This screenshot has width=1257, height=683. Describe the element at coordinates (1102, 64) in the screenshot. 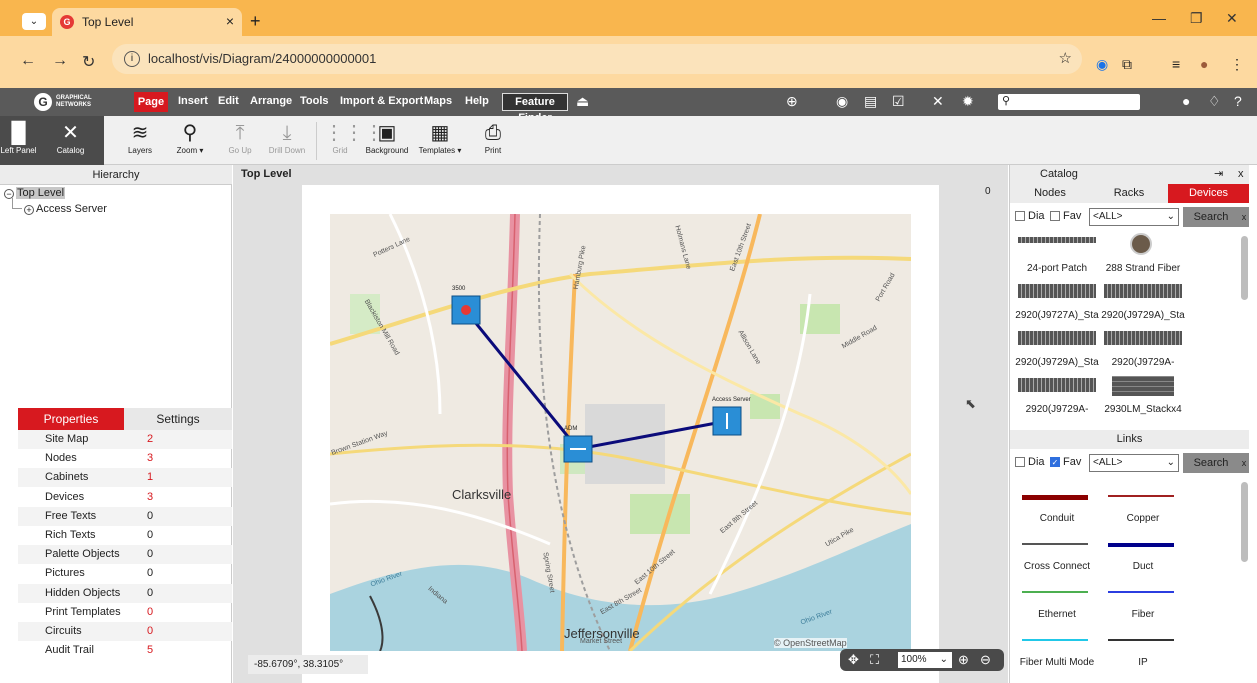

I see `extension-icon: ◉` at that location.